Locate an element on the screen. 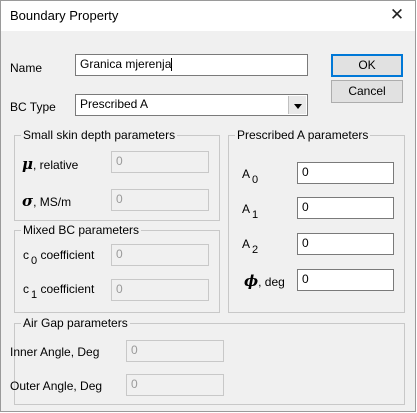 This screenshot has height=413, width=417. small-skin-depth-title: Small skin depth parameters is located at coordinates (99, 135).